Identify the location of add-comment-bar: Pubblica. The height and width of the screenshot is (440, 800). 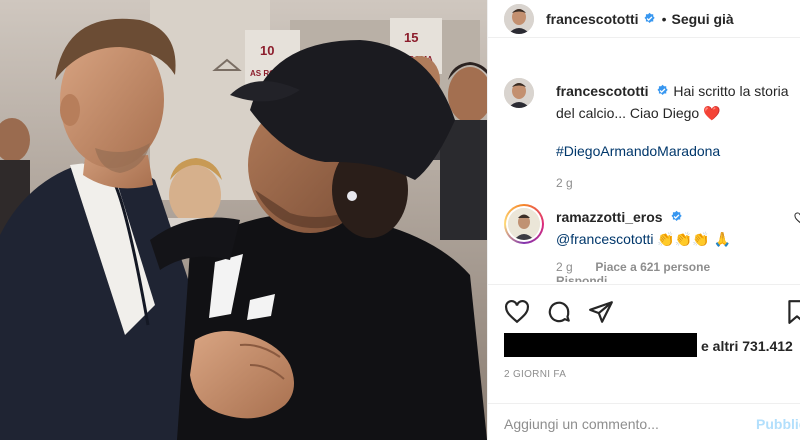
(644, 421).